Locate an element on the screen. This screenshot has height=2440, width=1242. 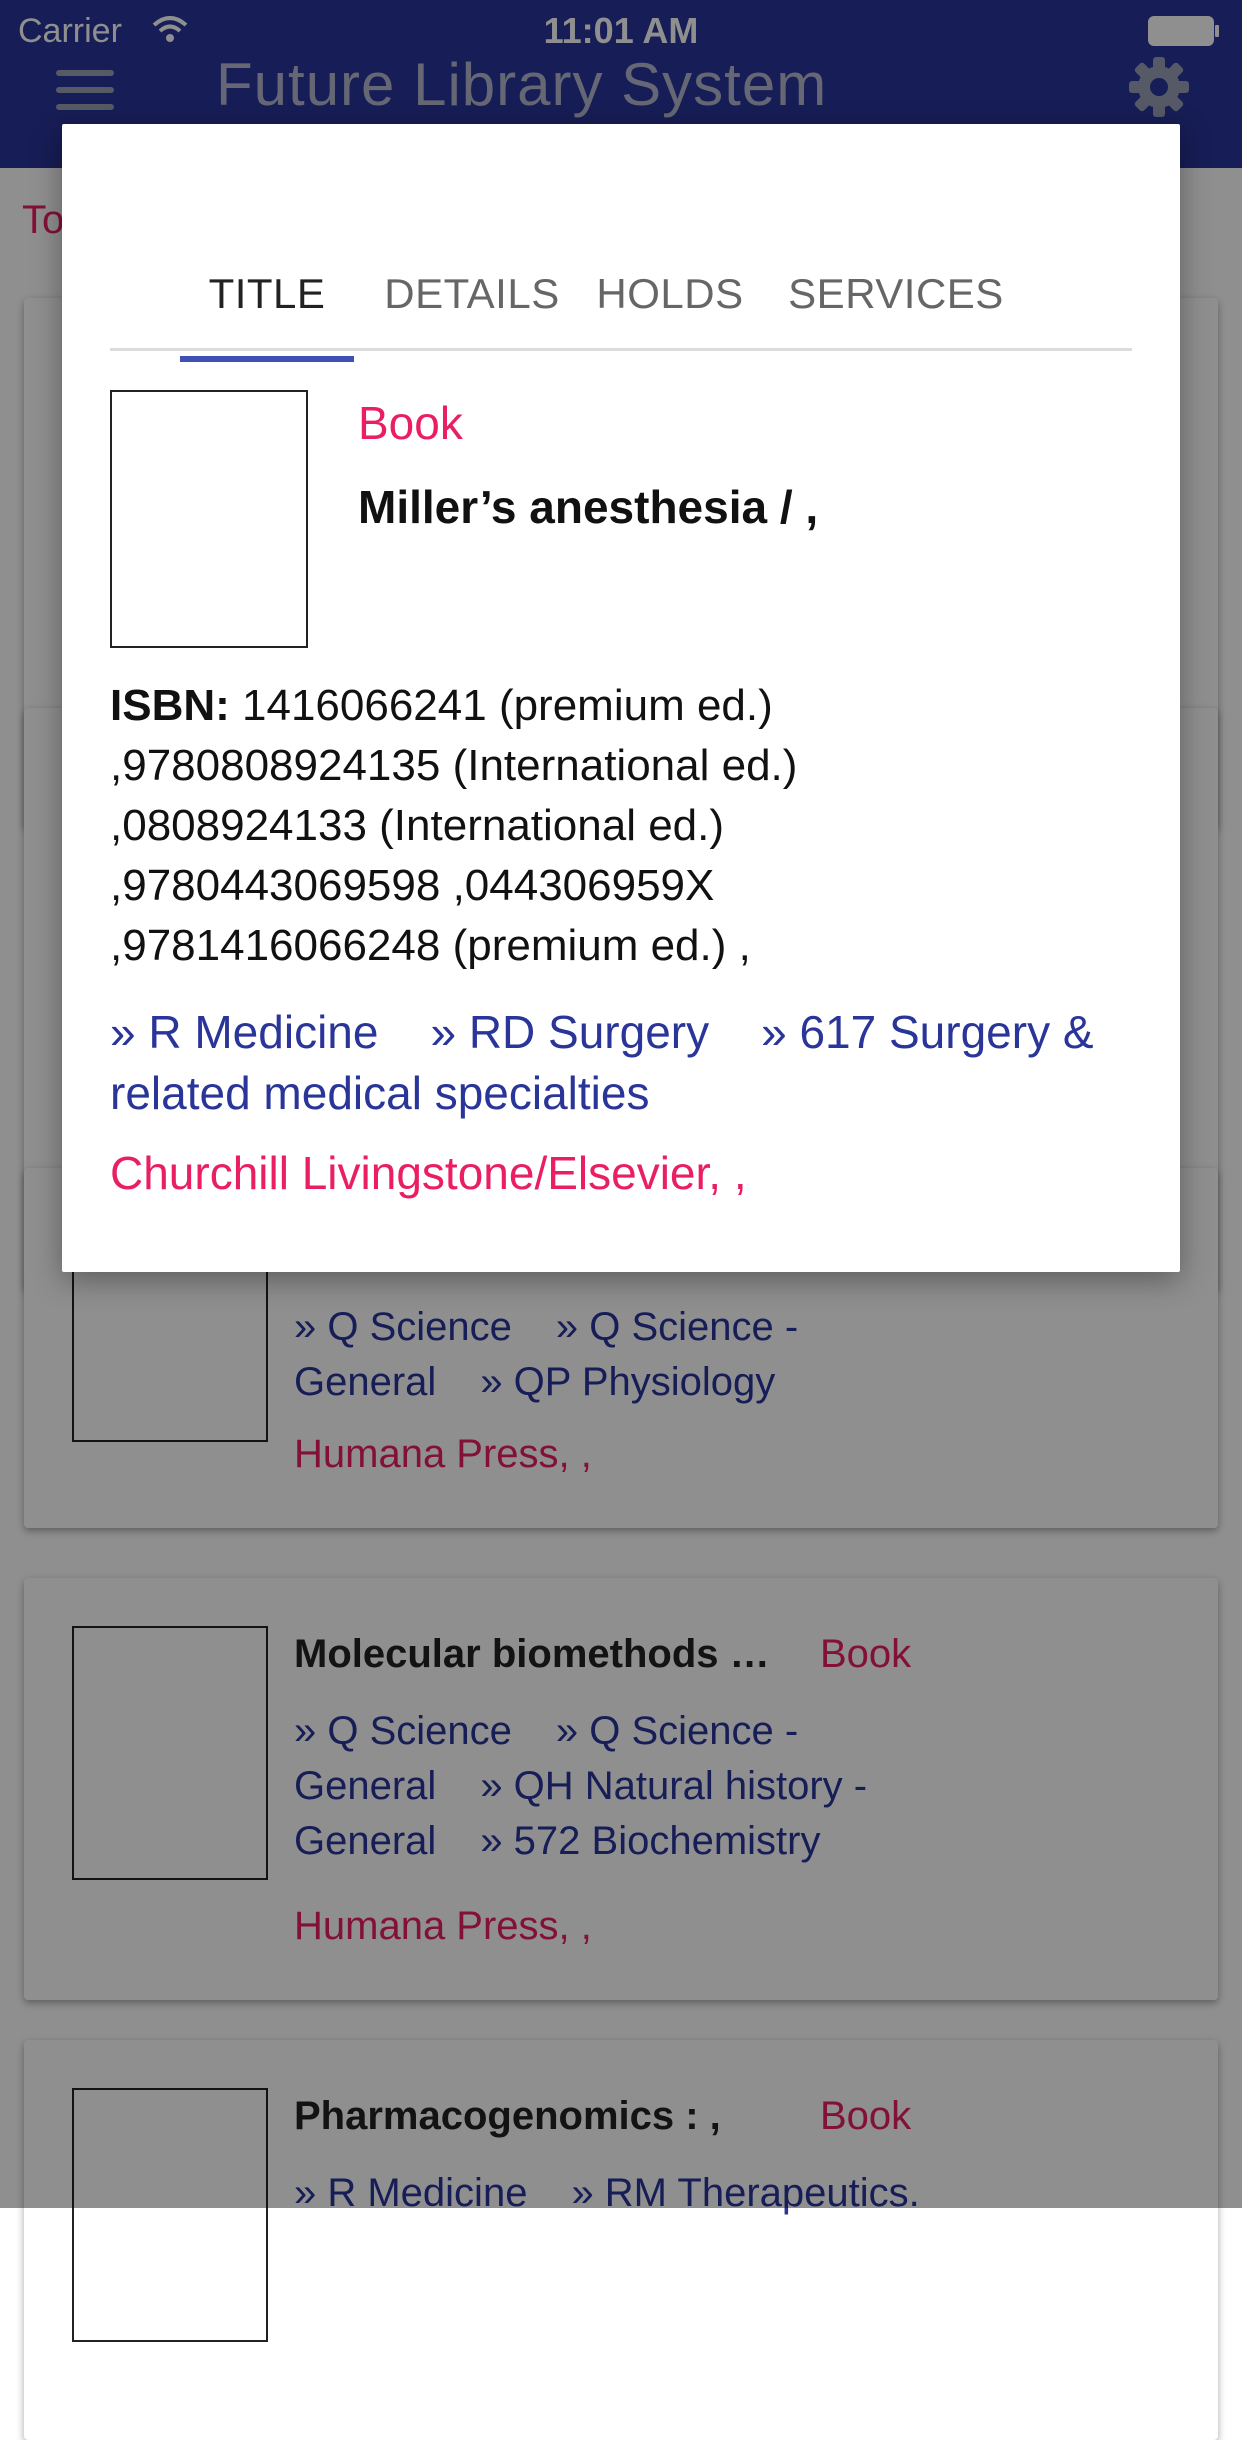
detail-tabs: TITLE DETAILS HOLDS SERVICES is located at coordinates (621, 307).